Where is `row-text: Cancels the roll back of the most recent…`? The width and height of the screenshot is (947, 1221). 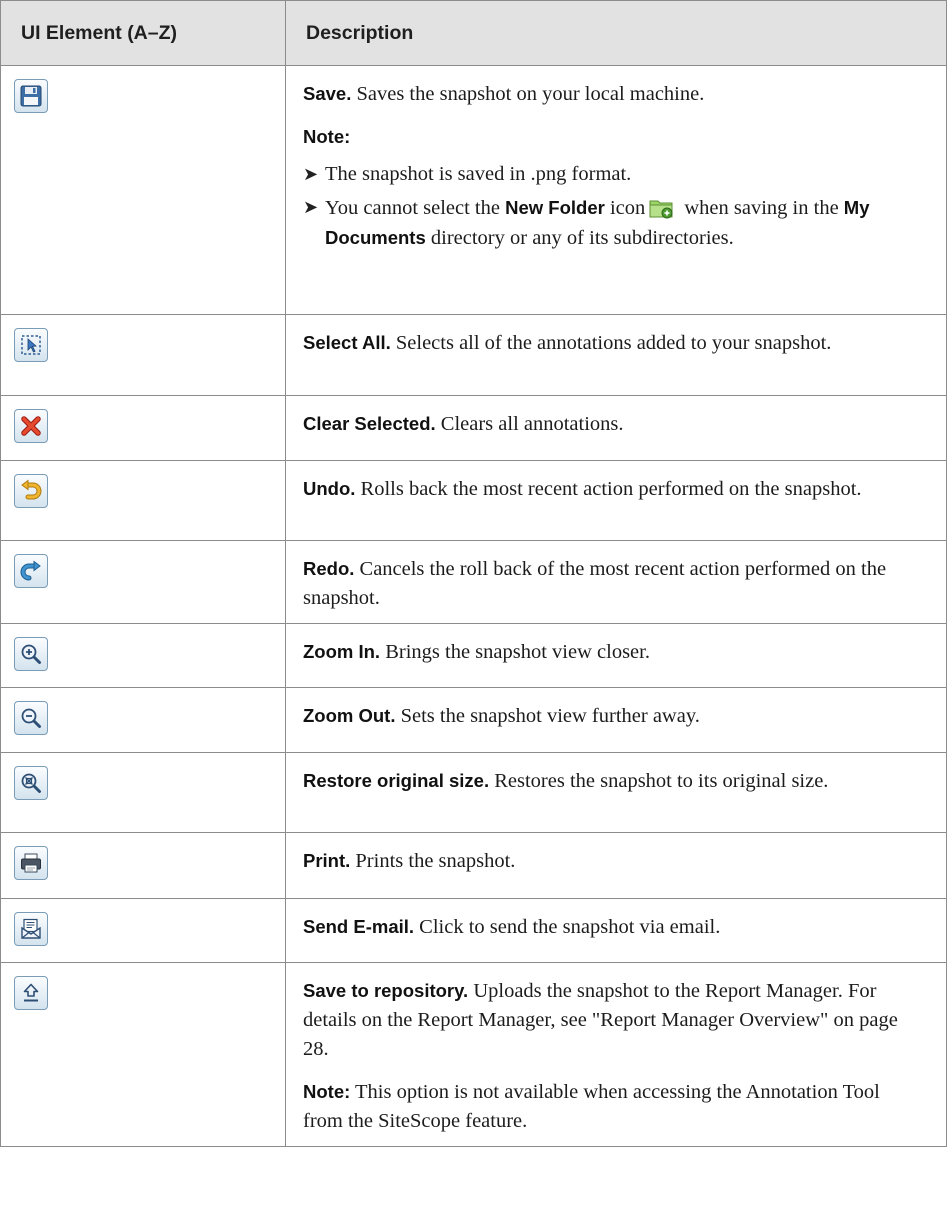
row-text: Cancels the roll back of the most recent… is located at coordinates (595, 583).